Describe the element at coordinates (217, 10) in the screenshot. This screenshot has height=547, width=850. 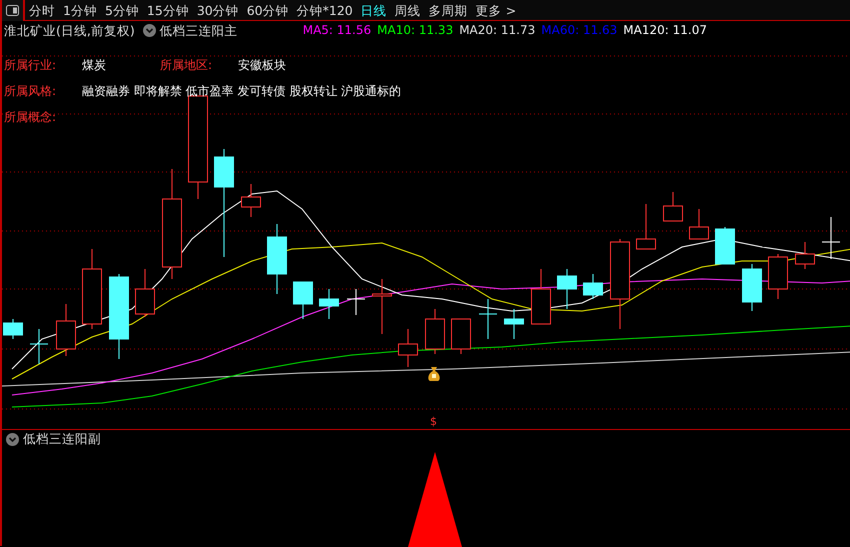
I see `period-tab: 30分钟` at that location.